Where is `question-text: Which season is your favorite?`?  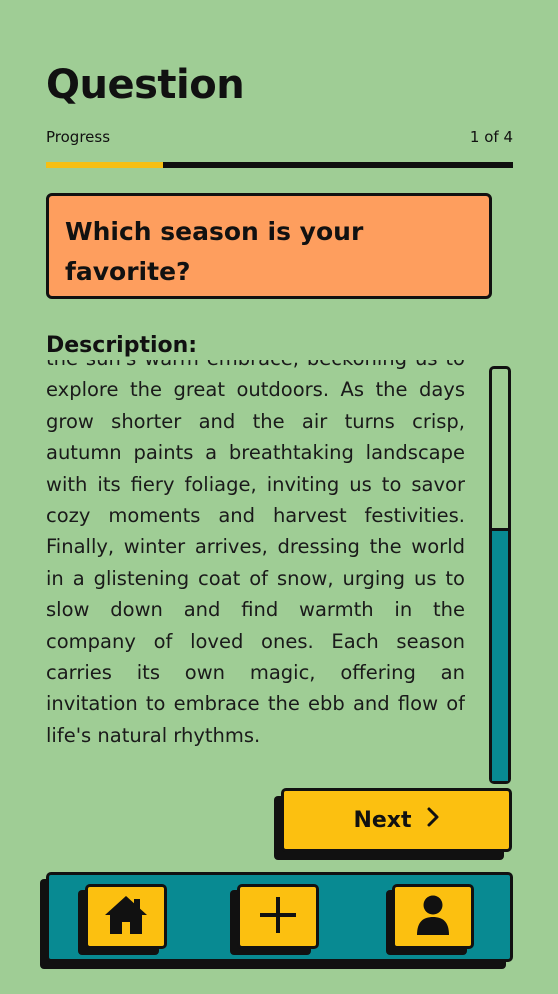 question-text: Which season is your favorite? is located at coordinates (214, 251).